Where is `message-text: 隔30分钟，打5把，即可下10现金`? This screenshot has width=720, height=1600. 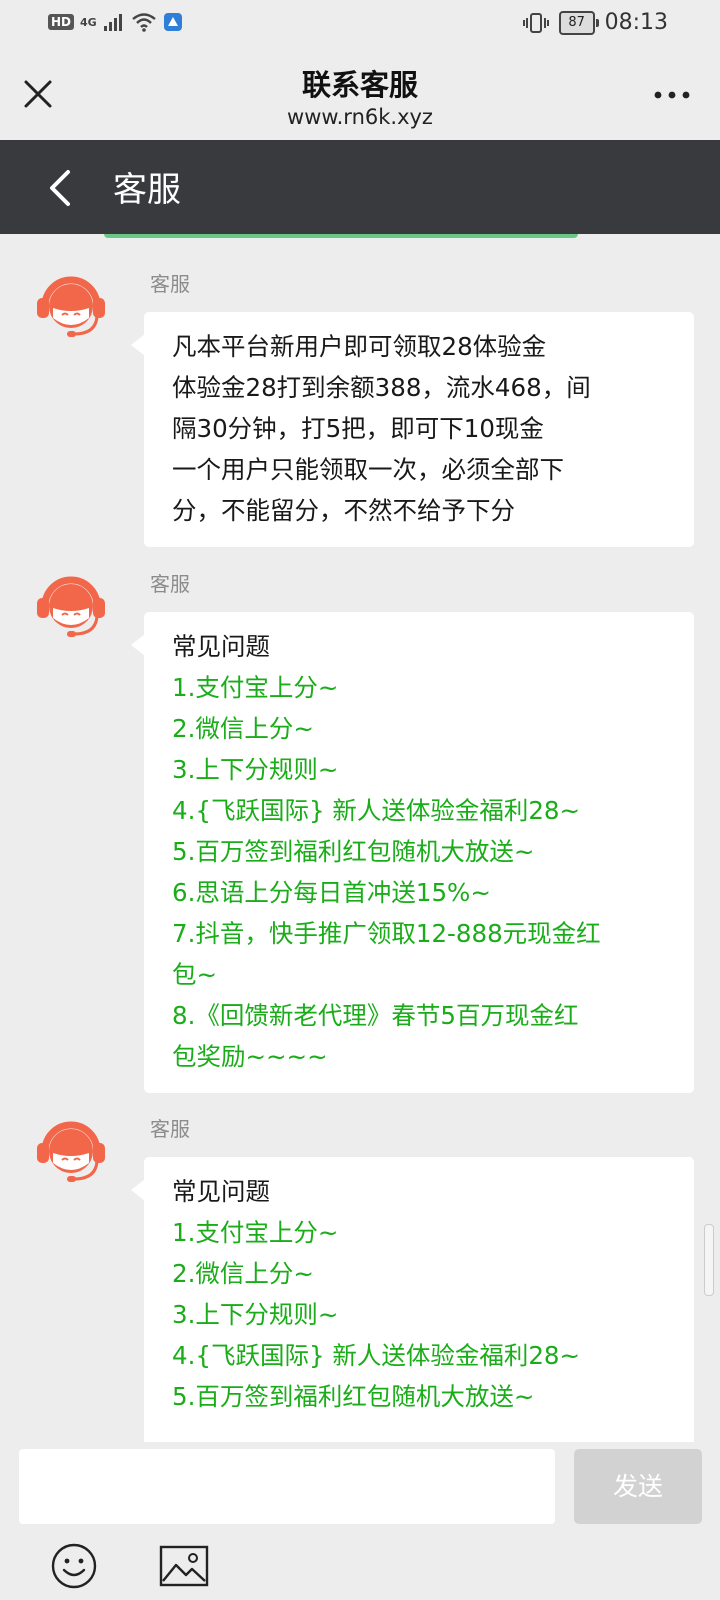 message-text: 隔30分钟，打5把，即可下10现金 is located at coordinates (358, 428).